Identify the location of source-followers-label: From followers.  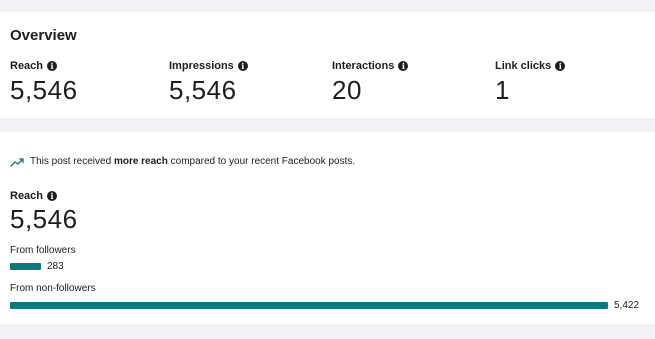
(43, 250).